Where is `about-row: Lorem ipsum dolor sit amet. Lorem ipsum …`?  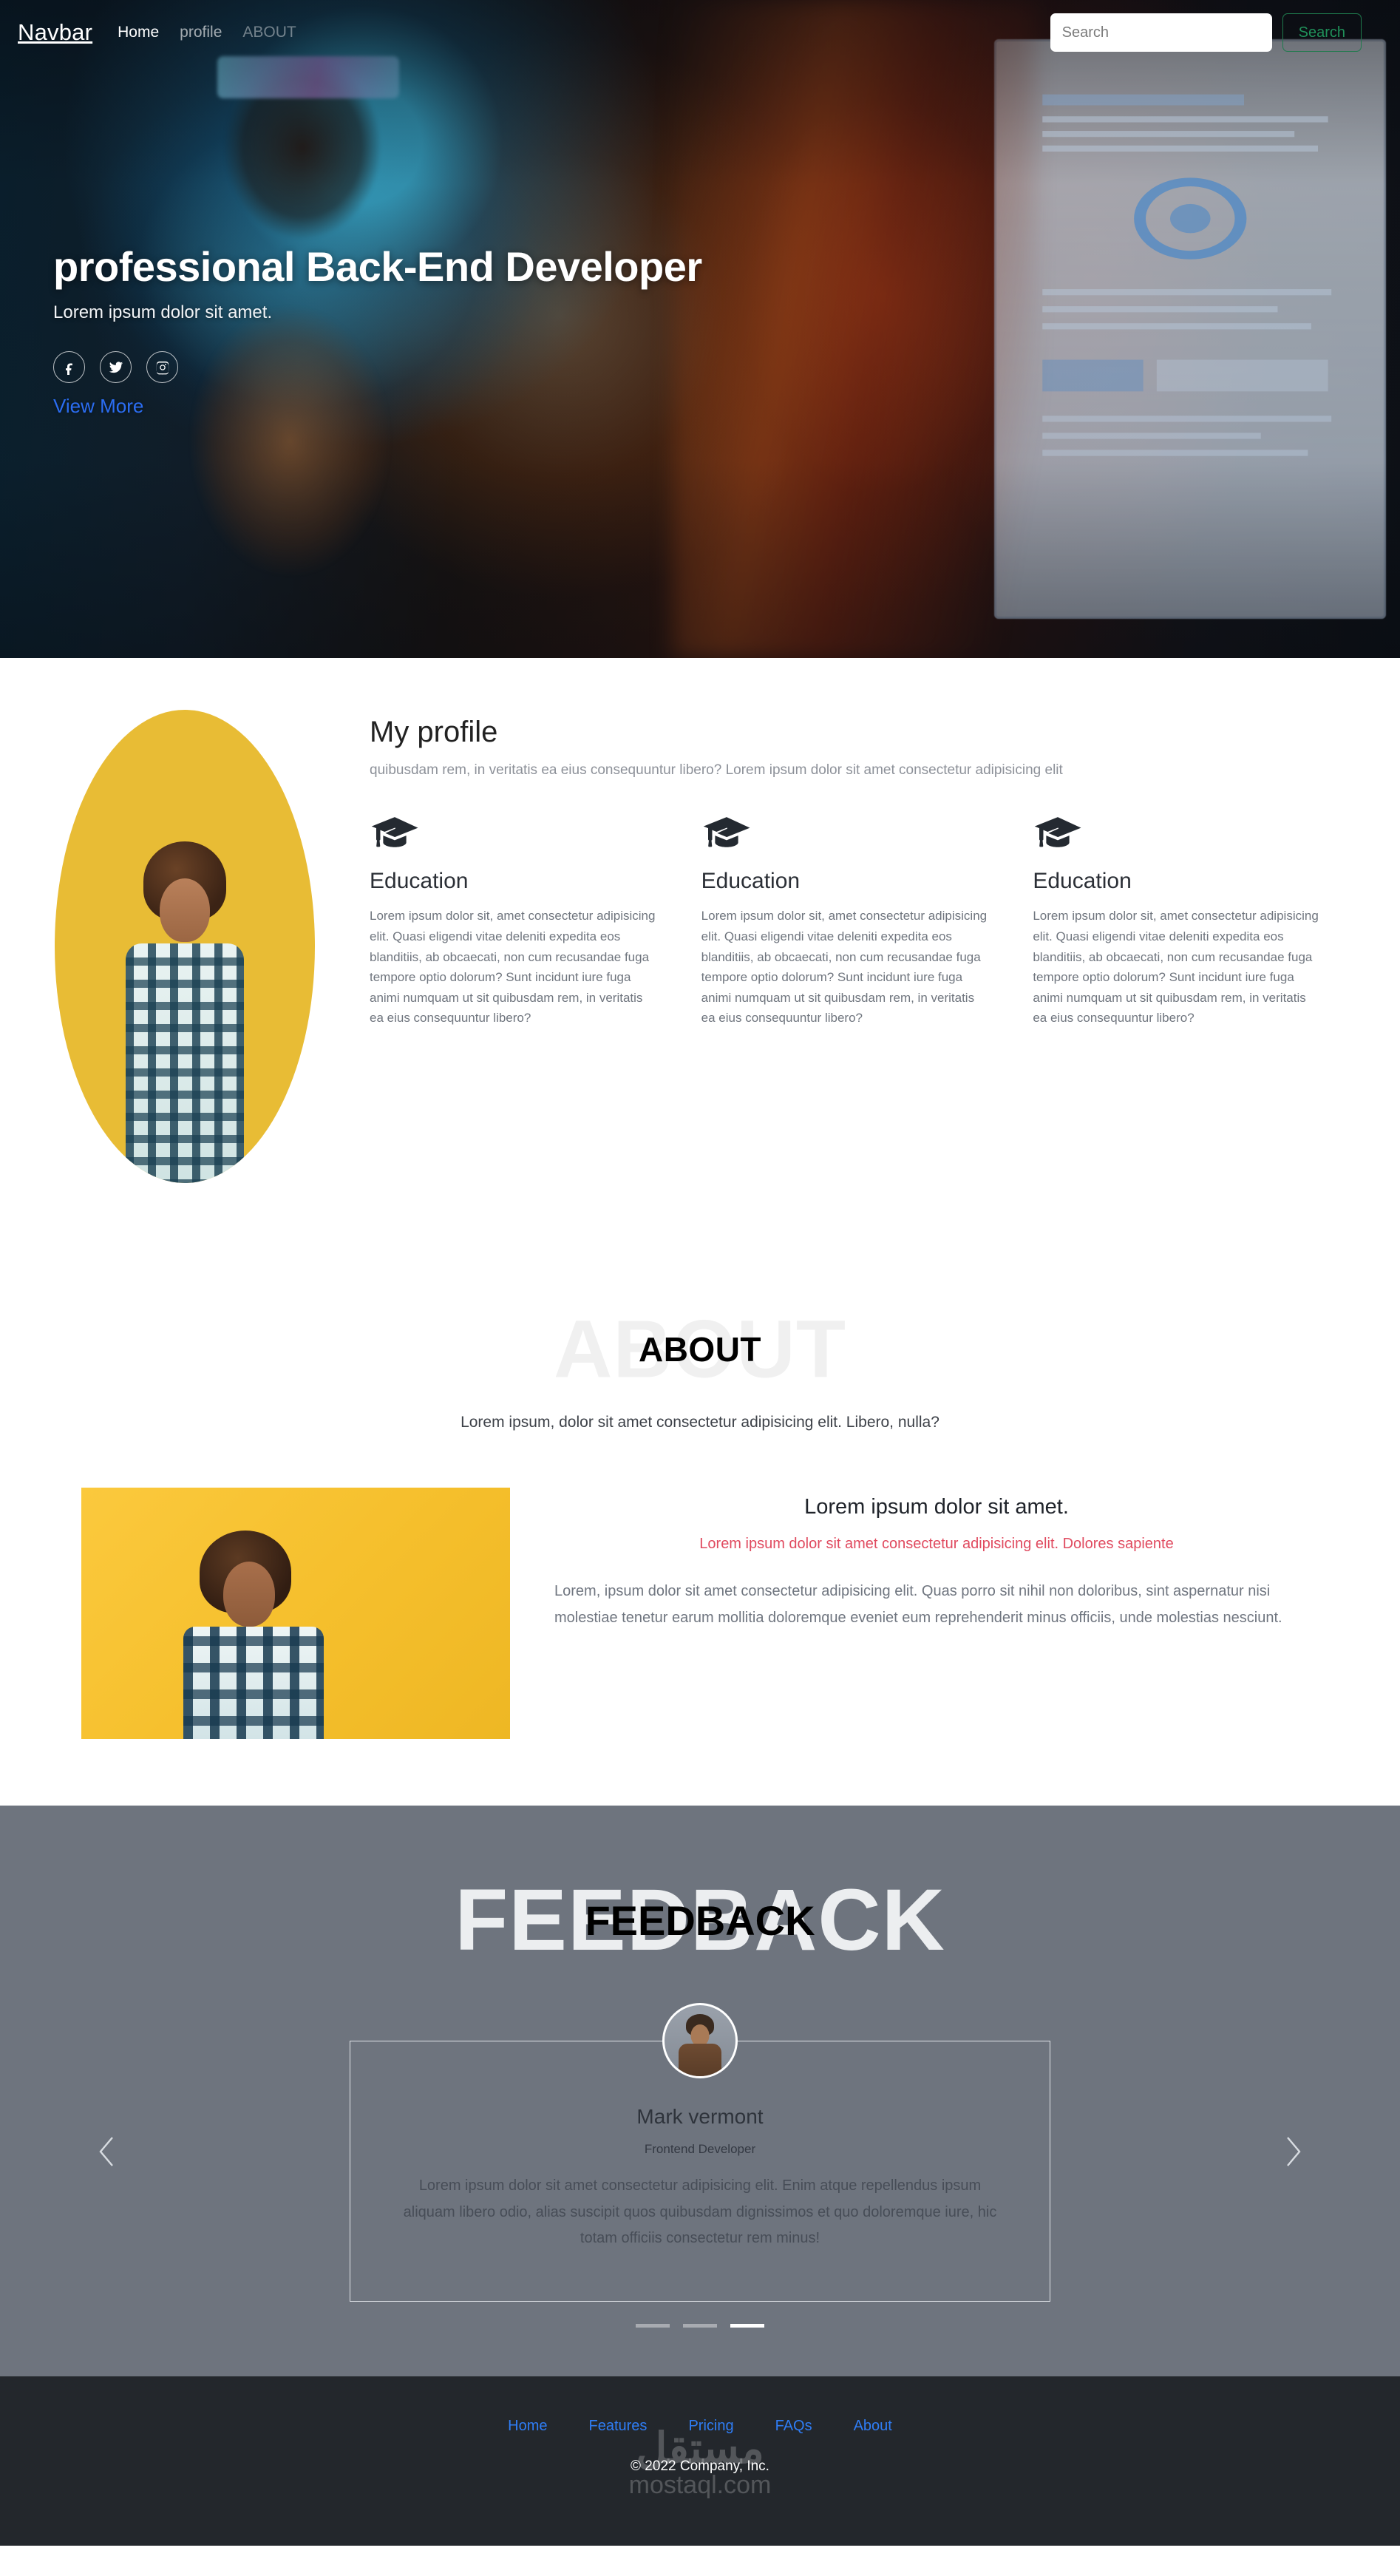 about-row: Lorem ipsum dolor sit amet. Lorem ipsum … is located at coordinates (700, 1613).